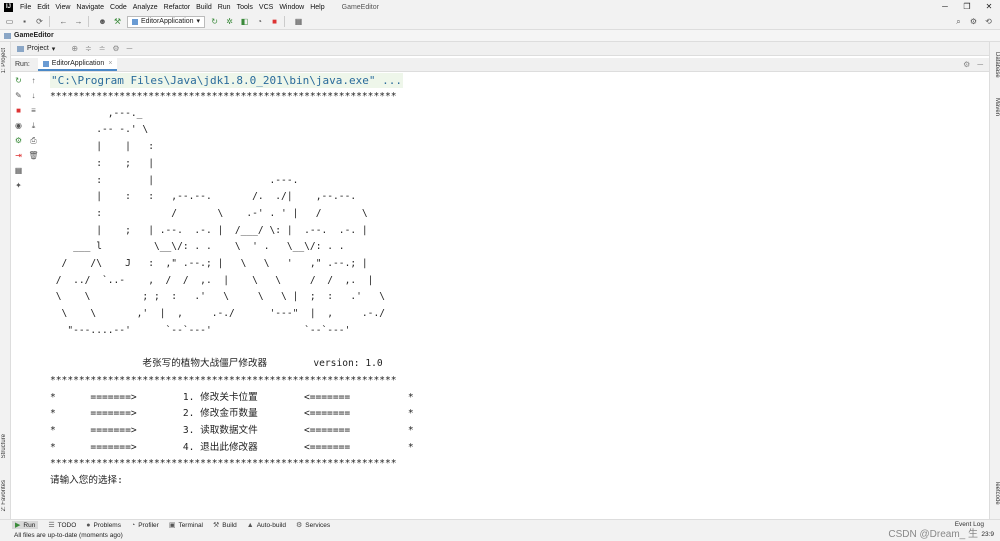 Image resolution: width=1000 pixels, height=541 pixels. What do you see at coordinates (500, 49) in the screenshot?
I see `project-panel-header: Project ▾ ⊕ ≑ ≐ ⚙ ─` at bounding box center [500, 49].